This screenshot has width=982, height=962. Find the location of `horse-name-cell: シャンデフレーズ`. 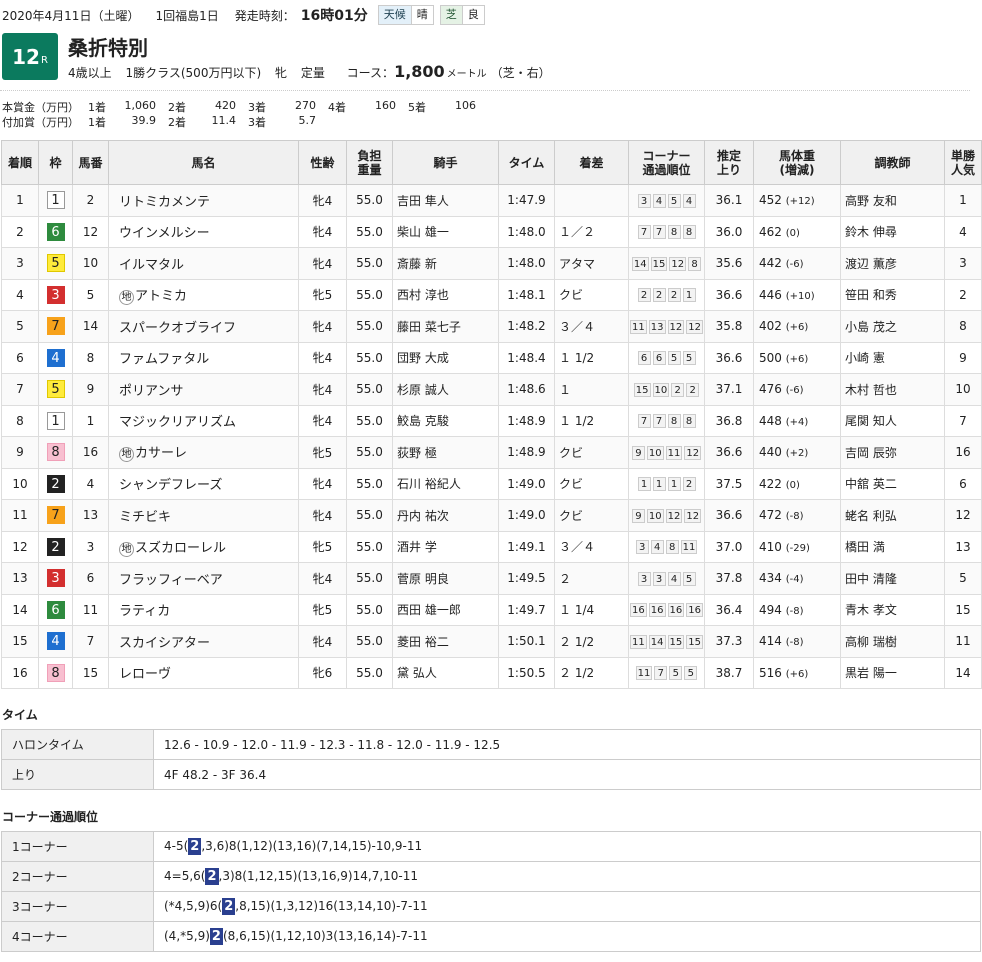

horse-name-cell: シャンデフレーズ is located at coordinates (203, 483).